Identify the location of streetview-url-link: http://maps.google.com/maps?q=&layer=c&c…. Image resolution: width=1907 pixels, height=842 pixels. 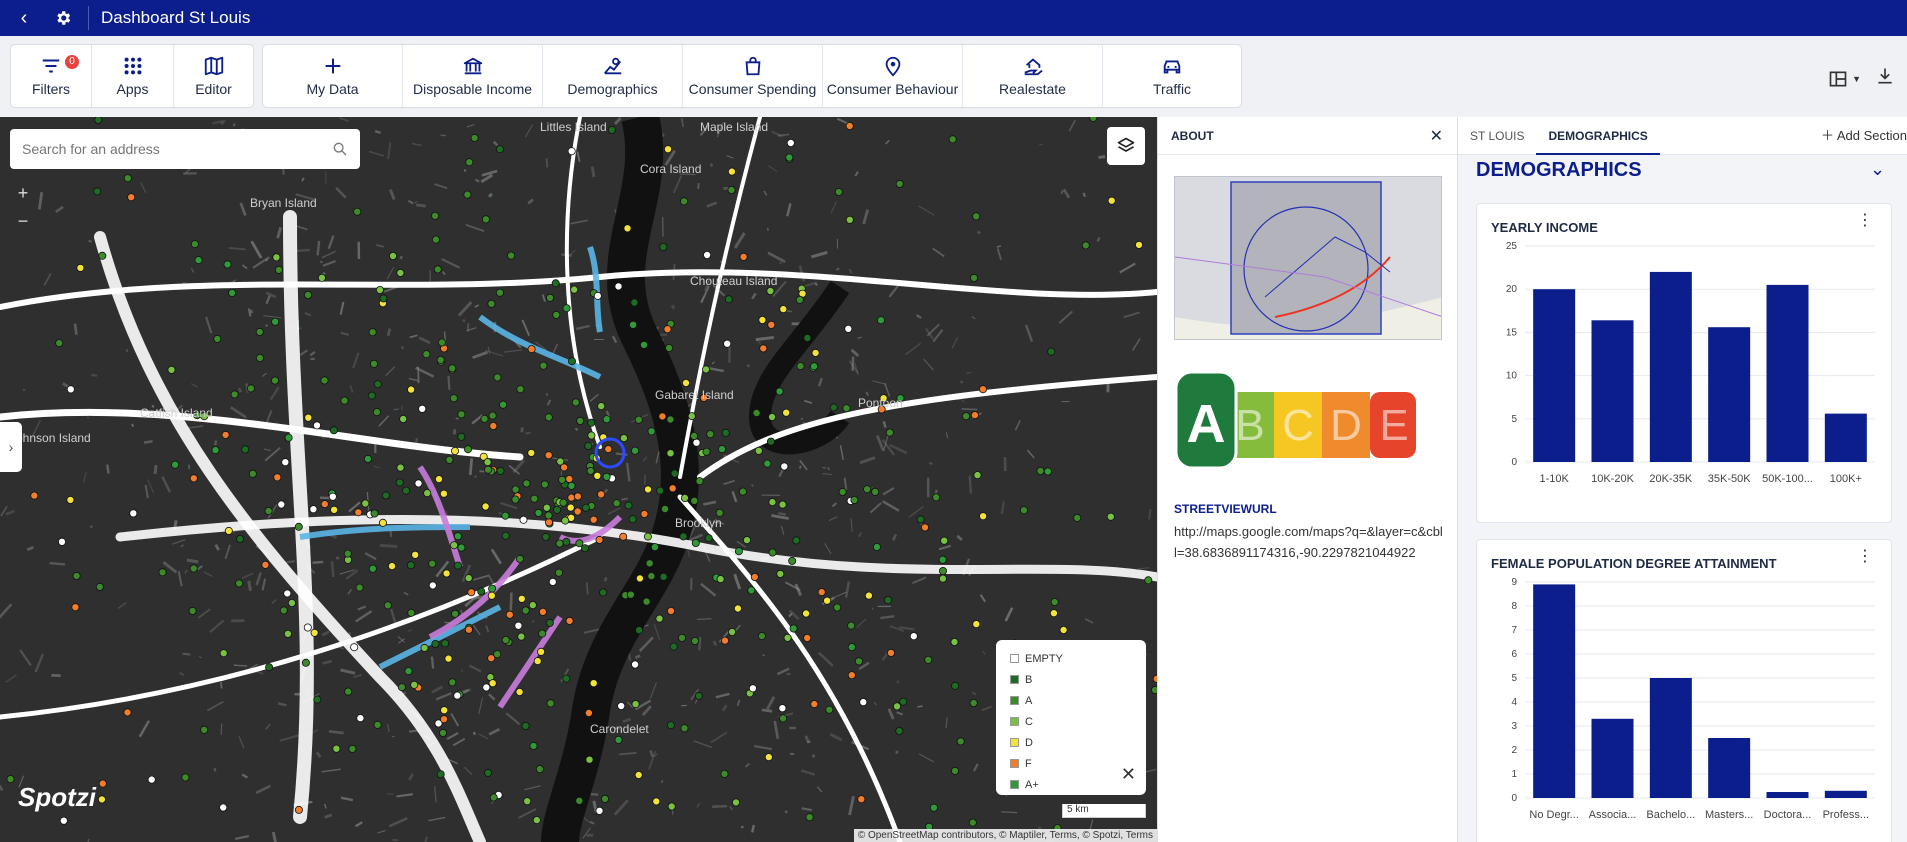
(1309, 542).